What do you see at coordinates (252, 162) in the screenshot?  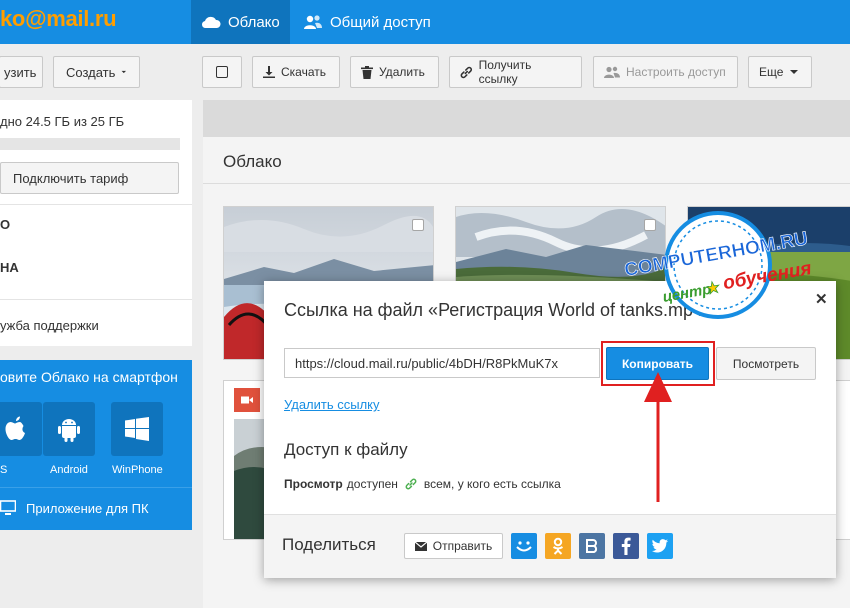 I see `breadcrumb: Облако` at bounding box center [252, 162].